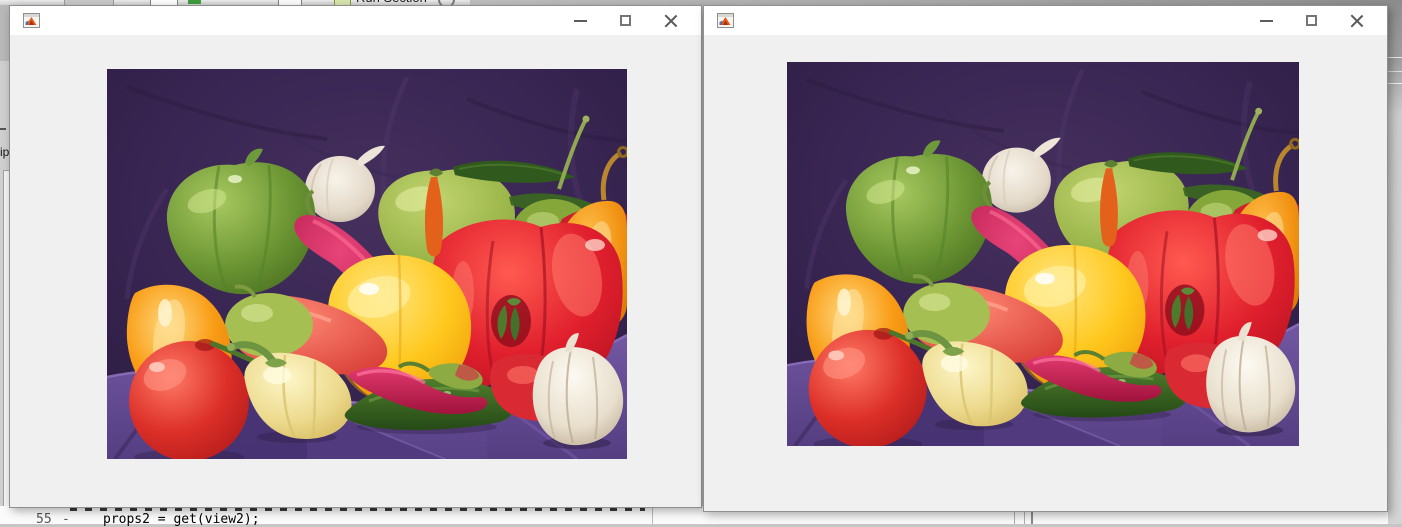 This screenshot has width=1402, height=527. Describe the element at coordinates (3, 129) in the screenshot. I see `panel-dash-fragment` at that location.